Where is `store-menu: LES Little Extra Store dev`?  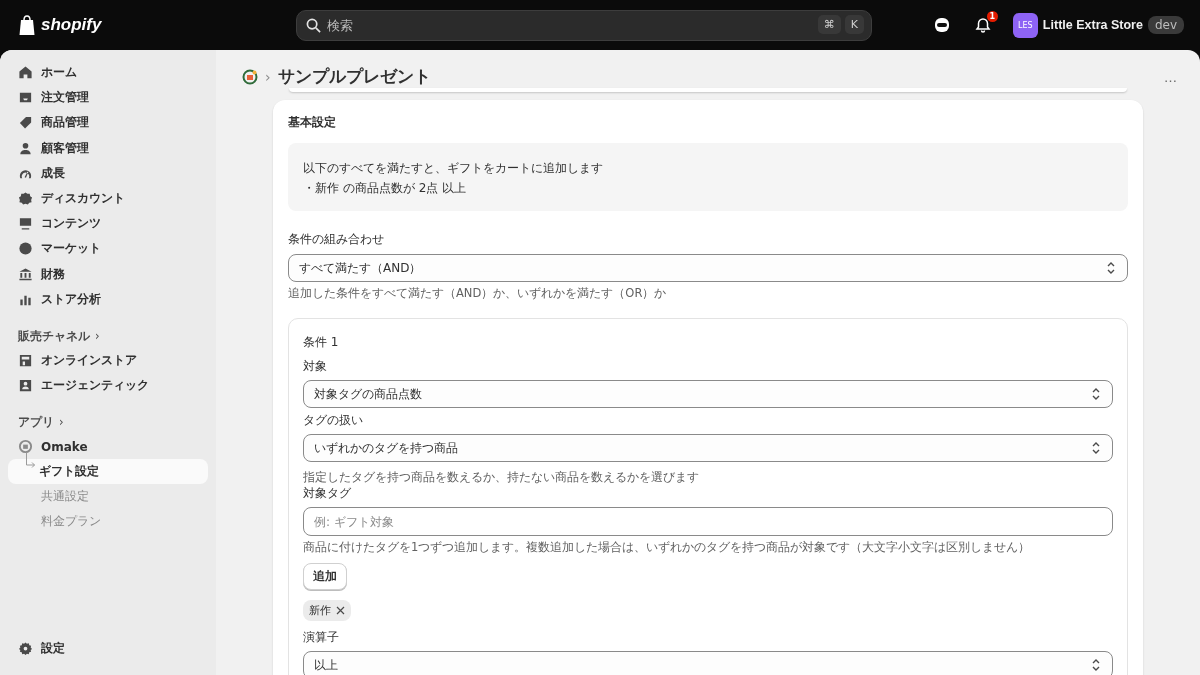
store-menu: LES Little Extra Store dev is located at coordinates (1098, 25).